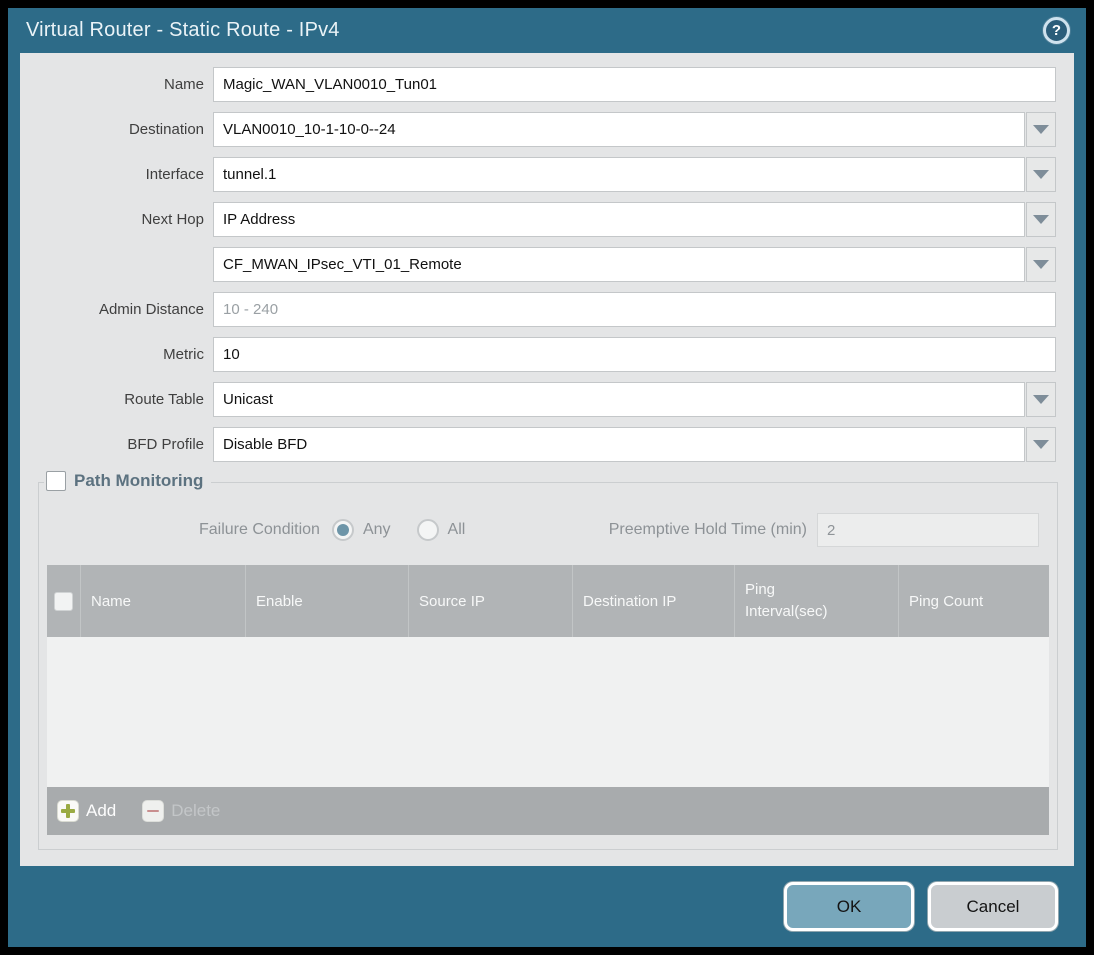 This screenshot has height=955, width=1094. I want to click on bfd-profile-input, so click(619, 444).